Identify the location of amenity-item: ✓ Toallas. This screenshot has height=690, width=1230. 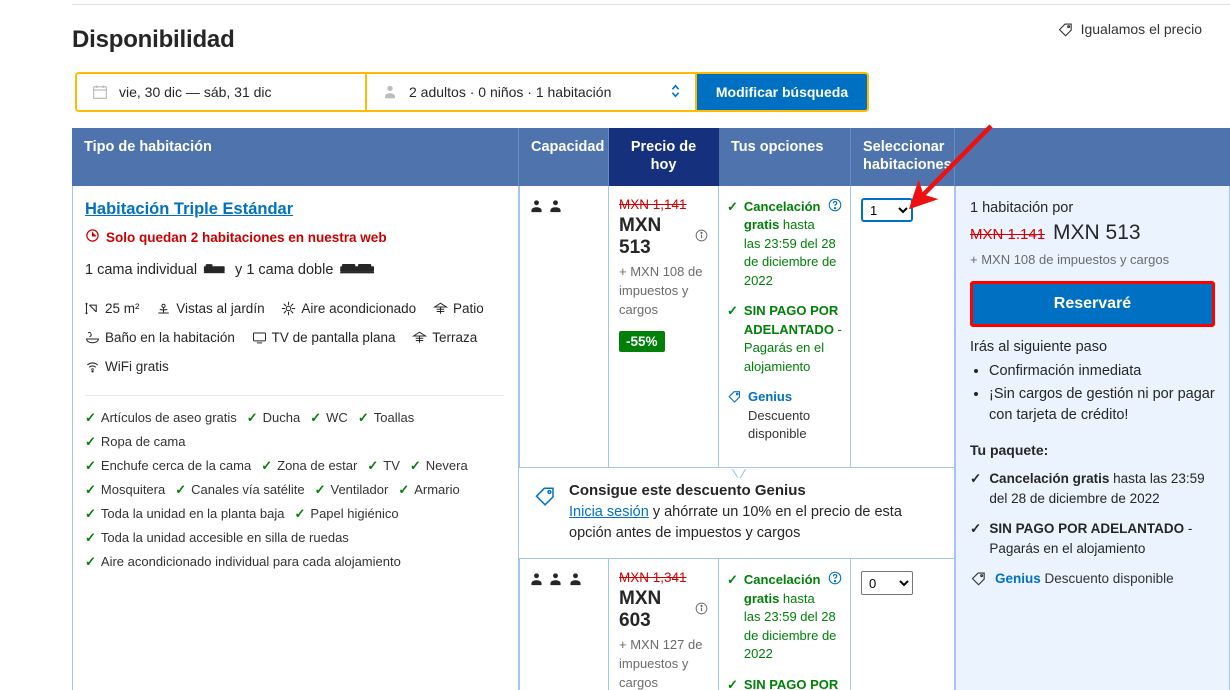
(386, 418).